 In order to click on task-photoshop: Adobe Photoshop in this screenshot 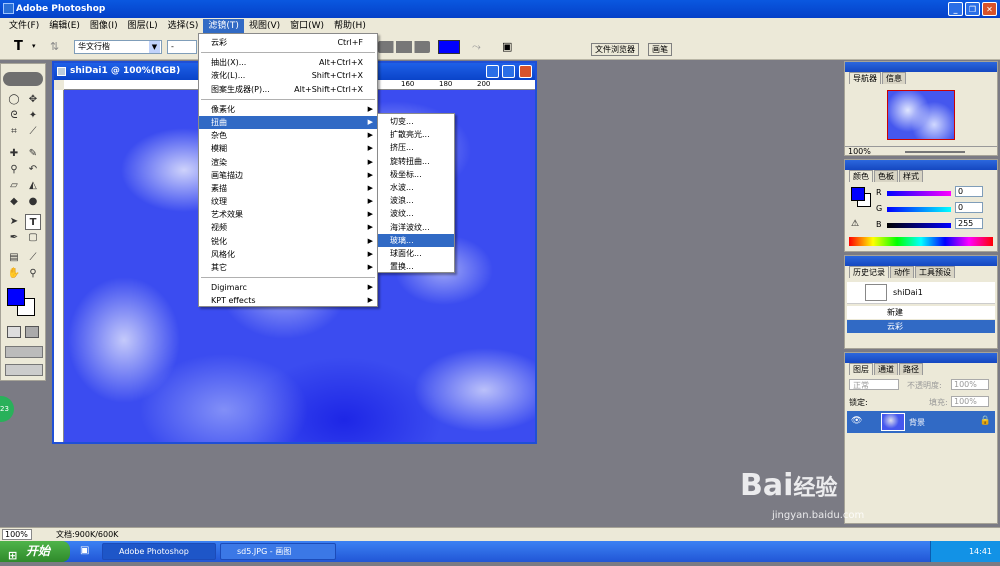, I will do `click(159, 551)`.